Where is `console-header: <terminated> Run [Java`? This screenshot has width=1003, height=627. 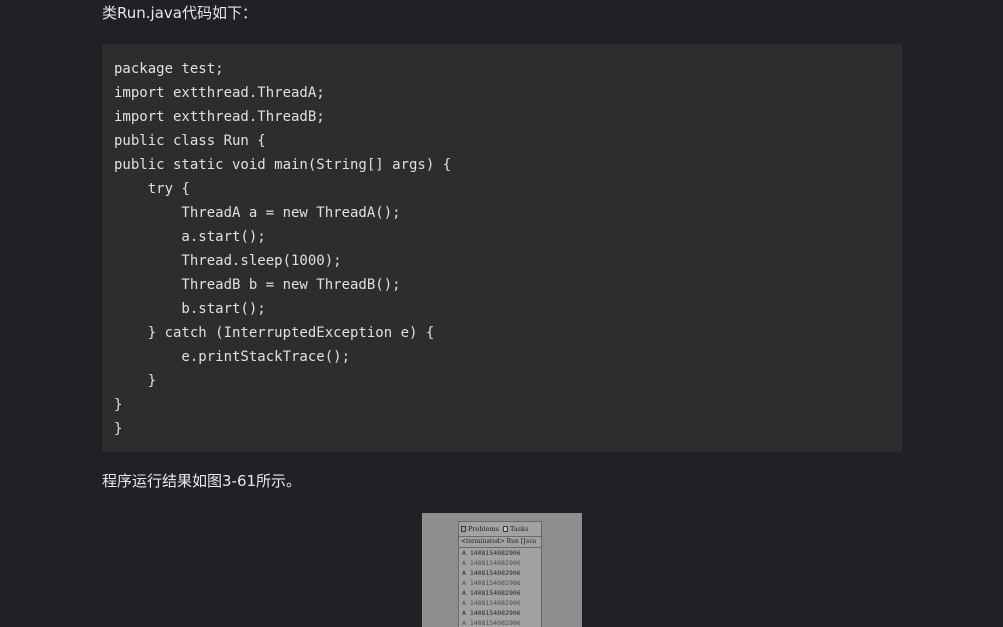
console-header: <terminated> Run [Java is located at coordinates (500, 542).